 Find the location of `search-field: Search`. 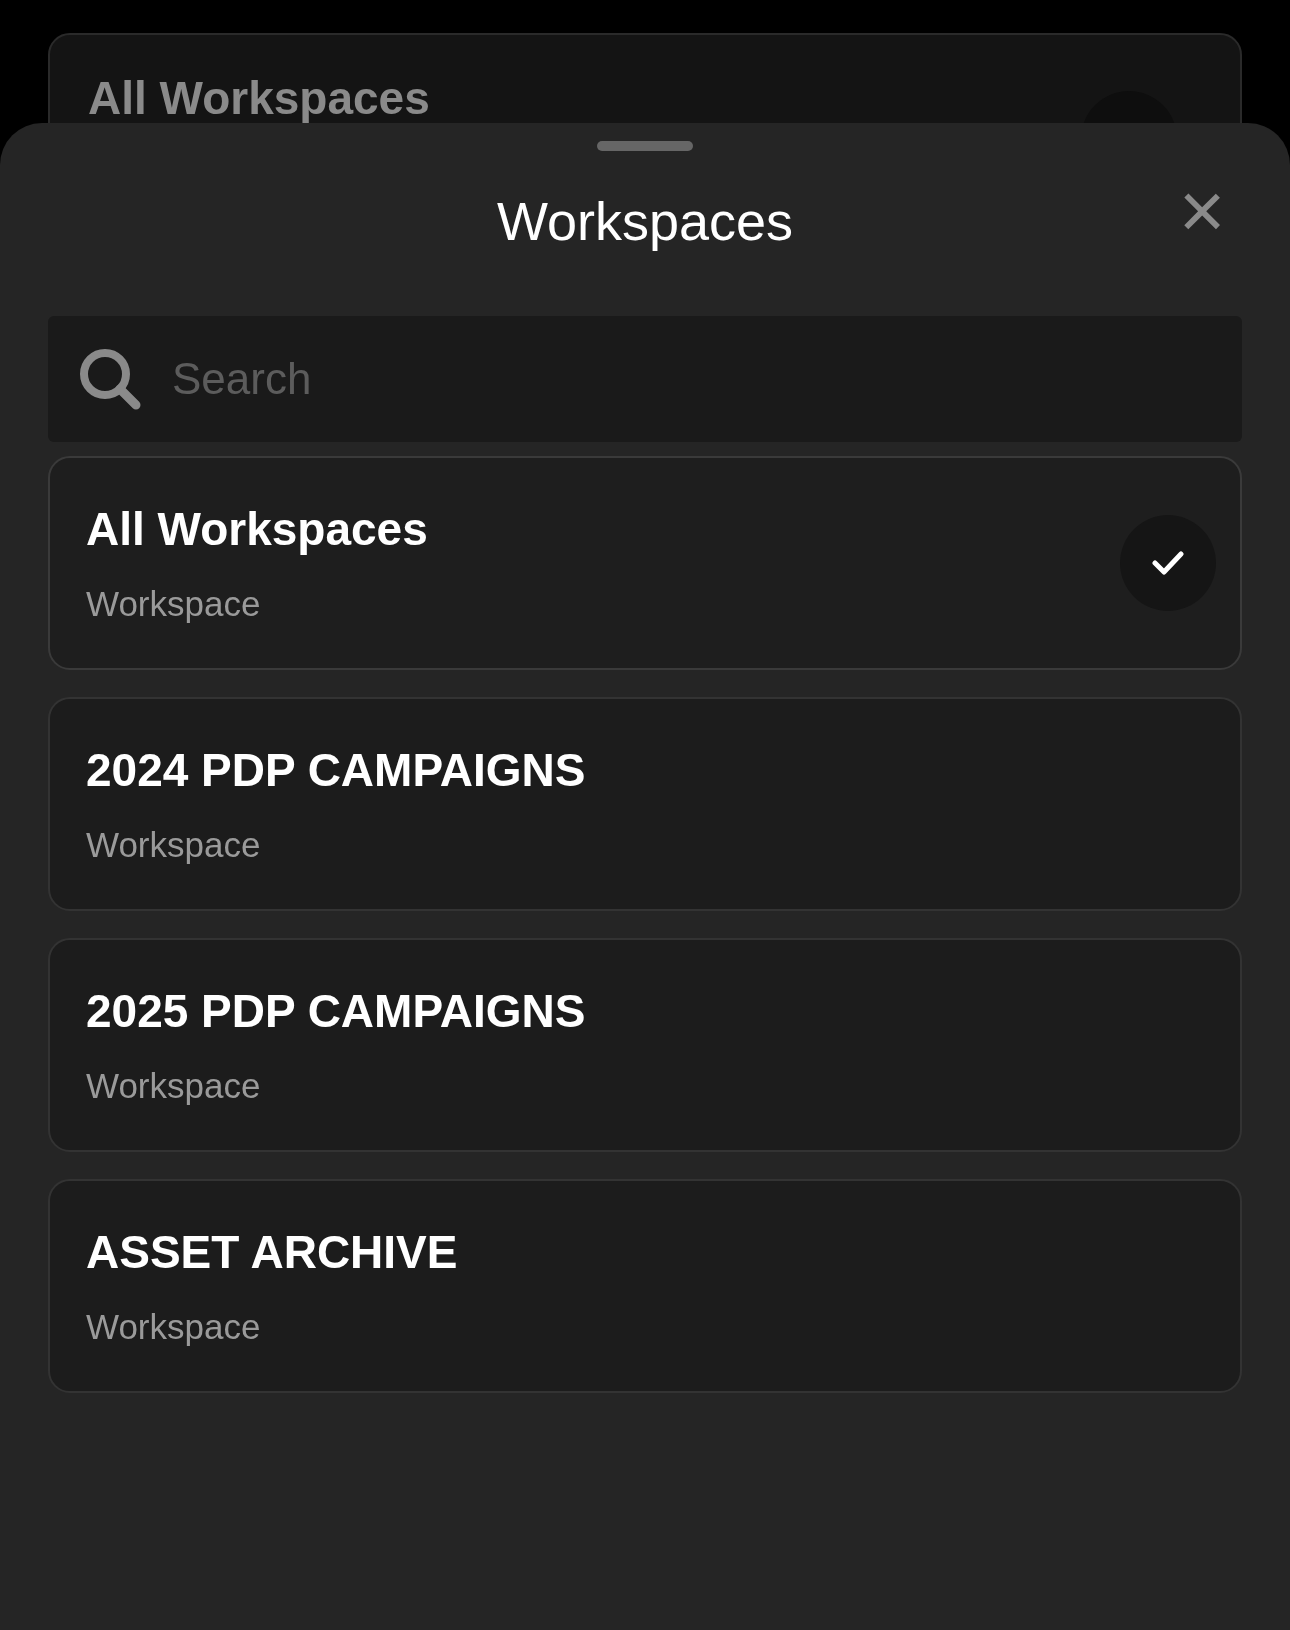

search-field: Search is located at coordinates (645, 379).